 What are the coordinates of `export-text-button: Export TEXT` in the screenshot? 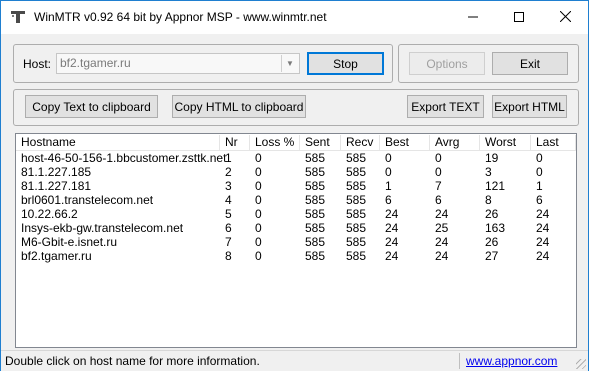 It's located at (445, 106).